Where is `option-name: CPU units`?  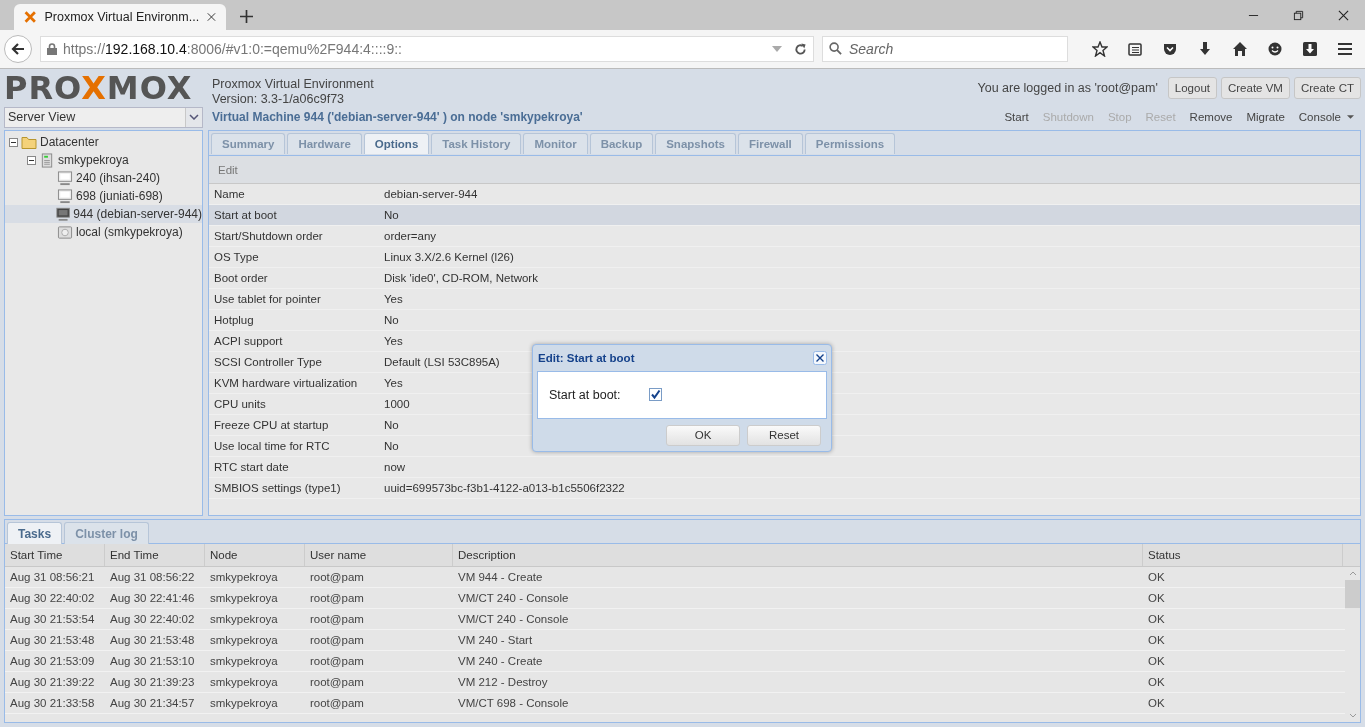 option-name: CPU units is located at coordinates (240, 404).